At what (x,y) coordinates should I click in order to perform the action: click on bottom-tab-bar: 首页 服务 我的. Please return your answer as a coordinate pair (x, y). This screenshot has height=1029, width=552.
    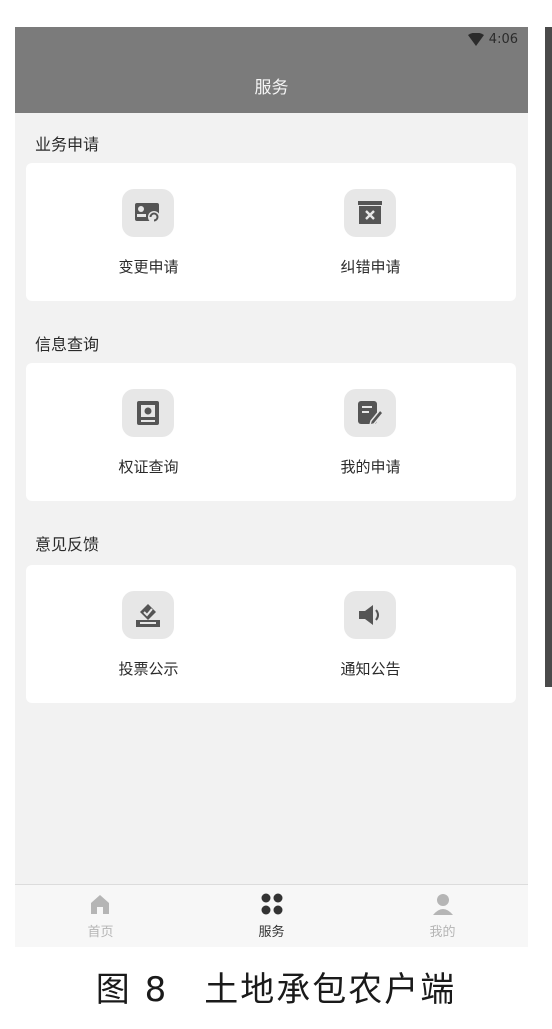
    Looking at the image, I should click on (271, 915).